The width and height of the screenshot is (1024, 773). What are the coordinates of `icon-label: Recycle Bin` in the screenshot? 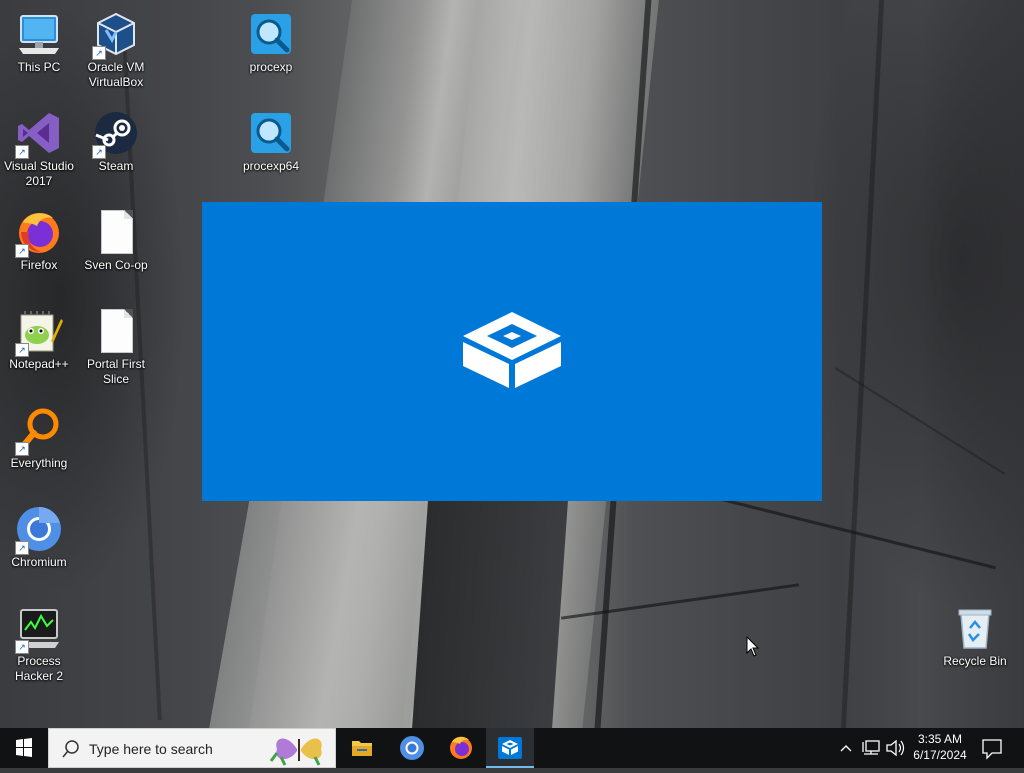 It's located at (975, 661).